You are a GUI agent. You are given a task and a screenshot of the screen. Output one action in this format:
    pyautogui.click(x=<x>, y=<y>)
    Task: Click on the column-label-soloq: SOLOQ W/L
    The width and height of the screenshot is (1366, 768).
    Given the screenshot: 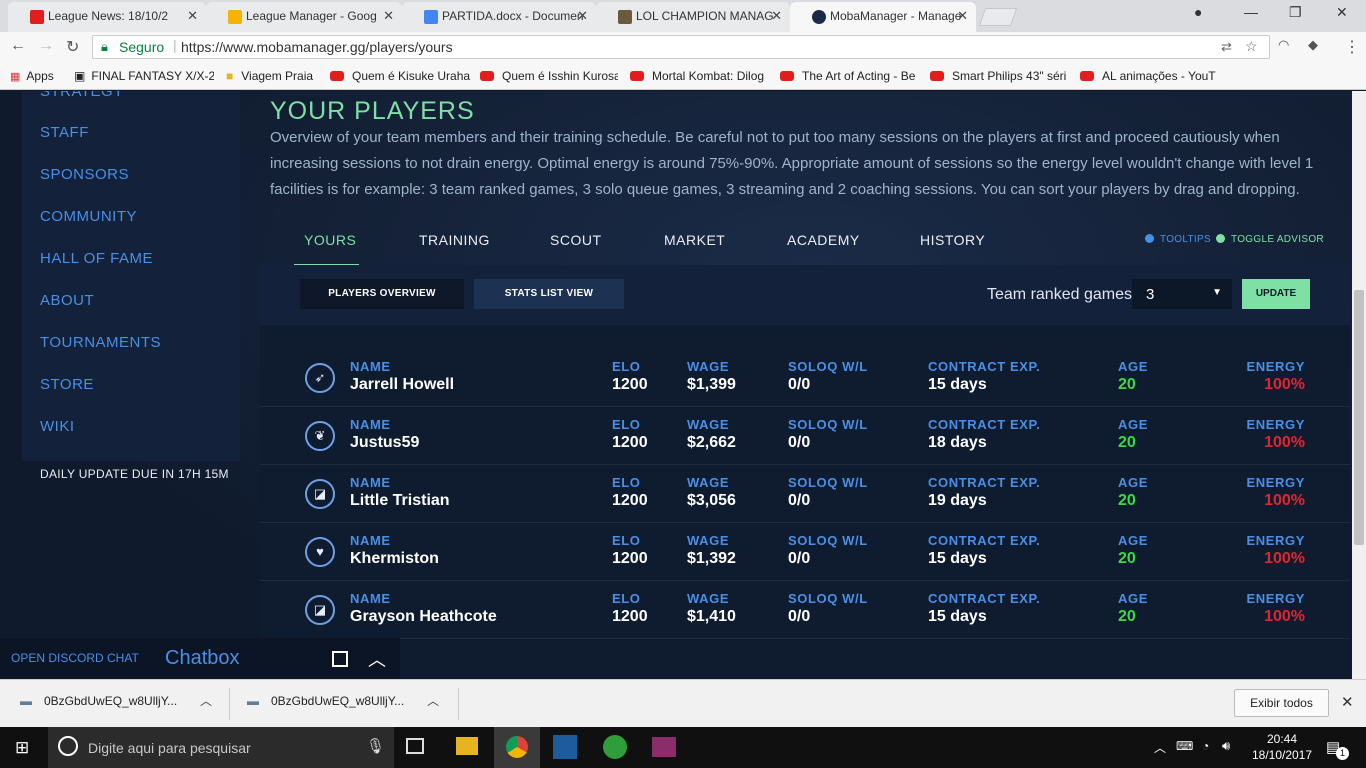 What is the action you would take?
    pyautogui.click(x=828, y=424)
    